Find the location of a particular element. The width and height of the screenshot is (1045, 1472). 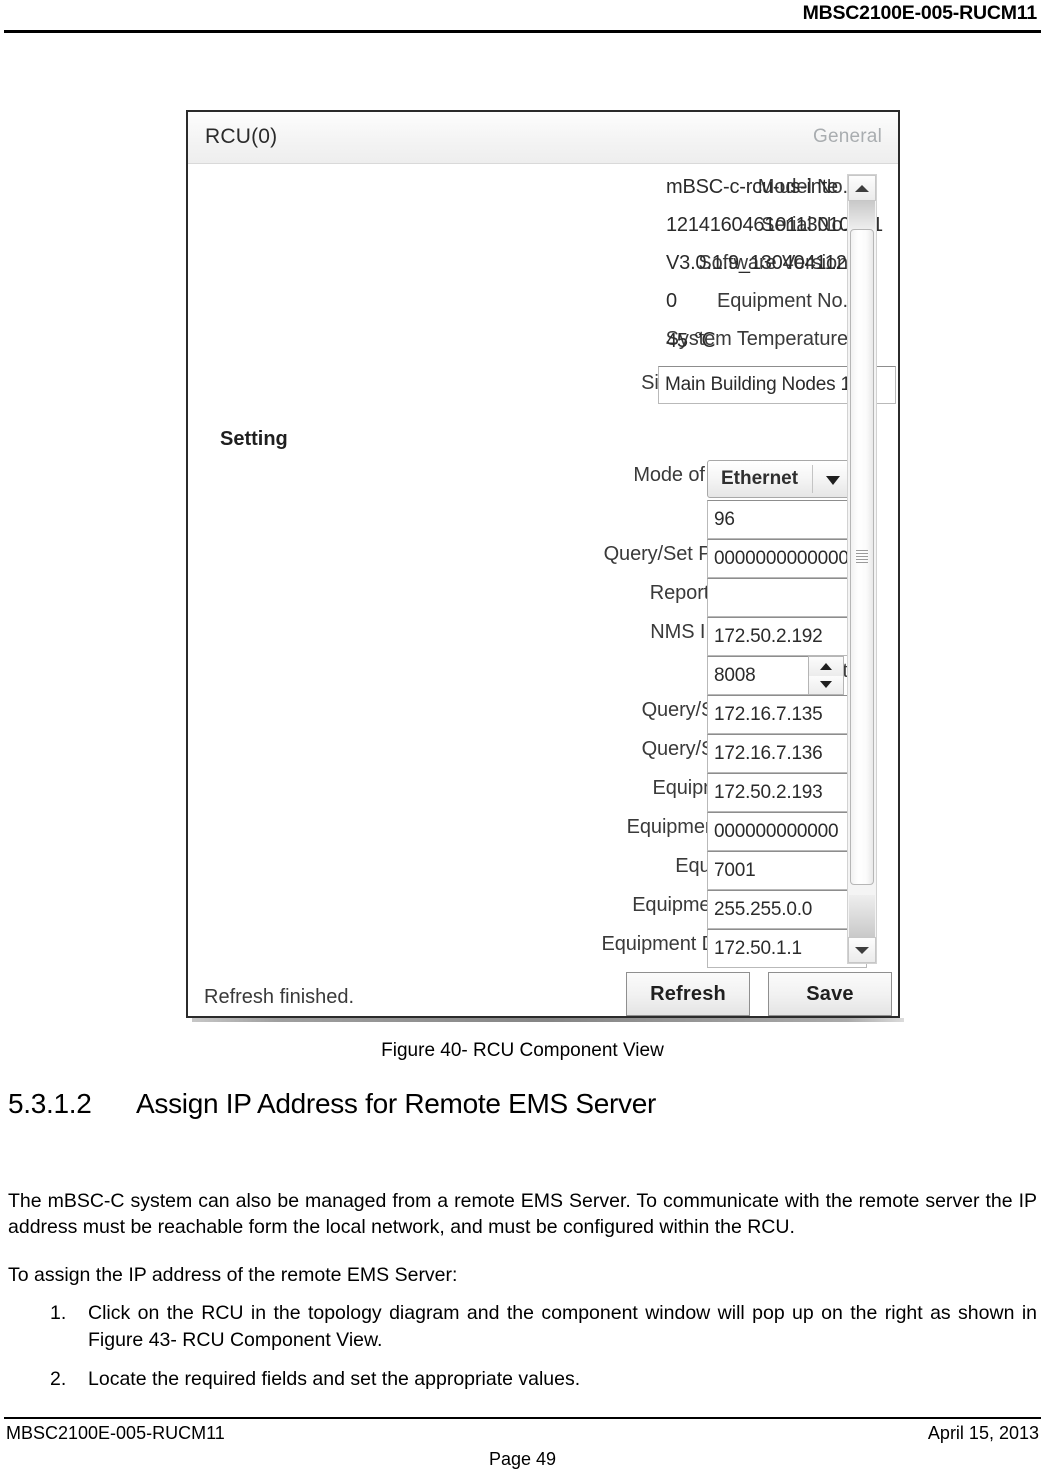

section-heading-text: Assign IP Address for Remote EMS Server is located at coordinates (396, 1103).